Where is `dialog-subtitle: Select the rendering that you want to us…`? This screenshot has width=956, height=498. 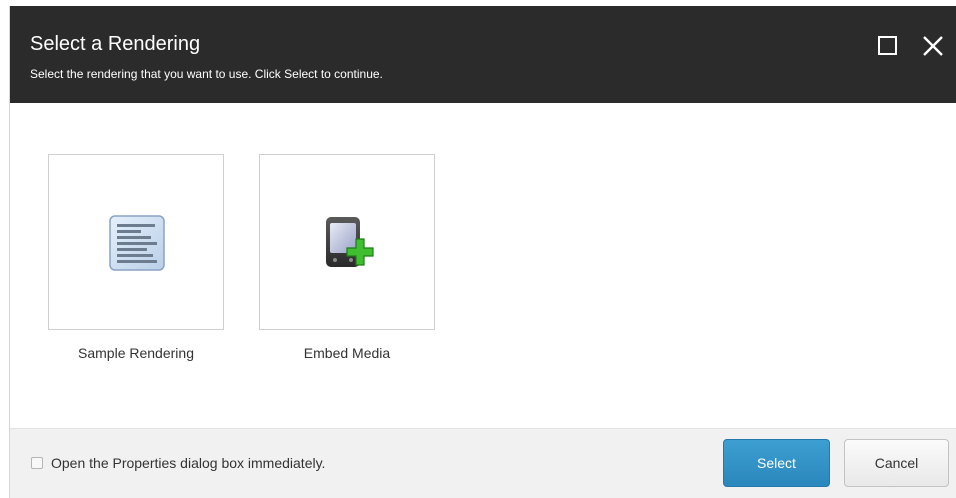
dialog-subtitle: Select the rendering that you want to us… is located at coordinates (206, 74).